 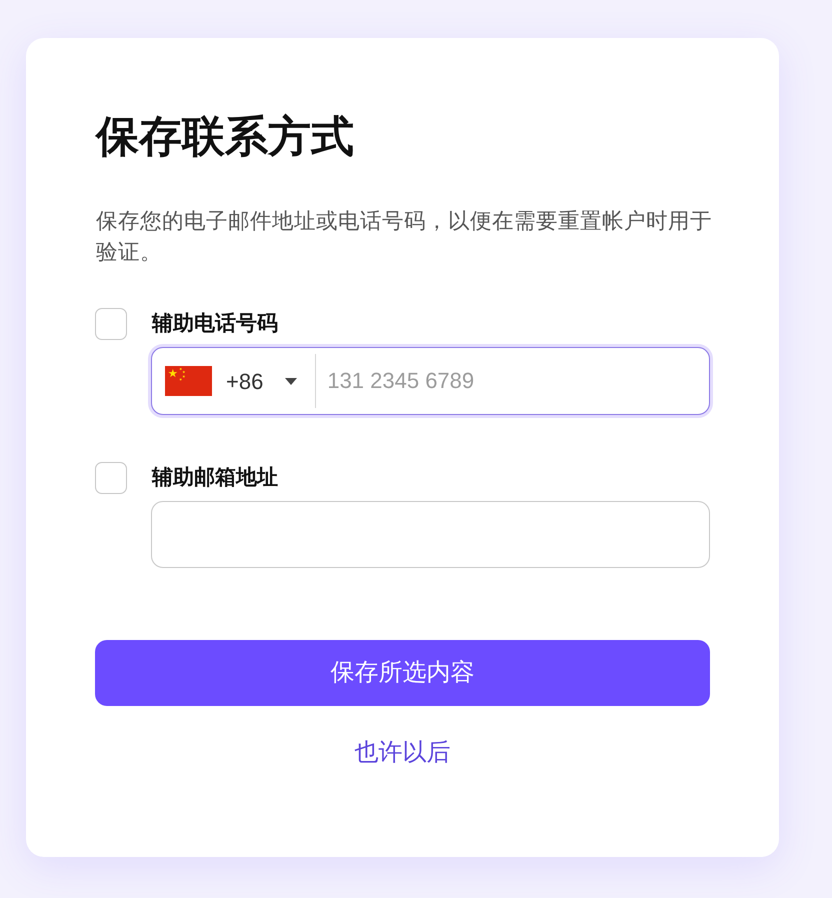 What do you see at coordinates (215, 478) in the screenshot?
I see `field-label: 辅助邮箱地址` at bounding box center [215, 478].